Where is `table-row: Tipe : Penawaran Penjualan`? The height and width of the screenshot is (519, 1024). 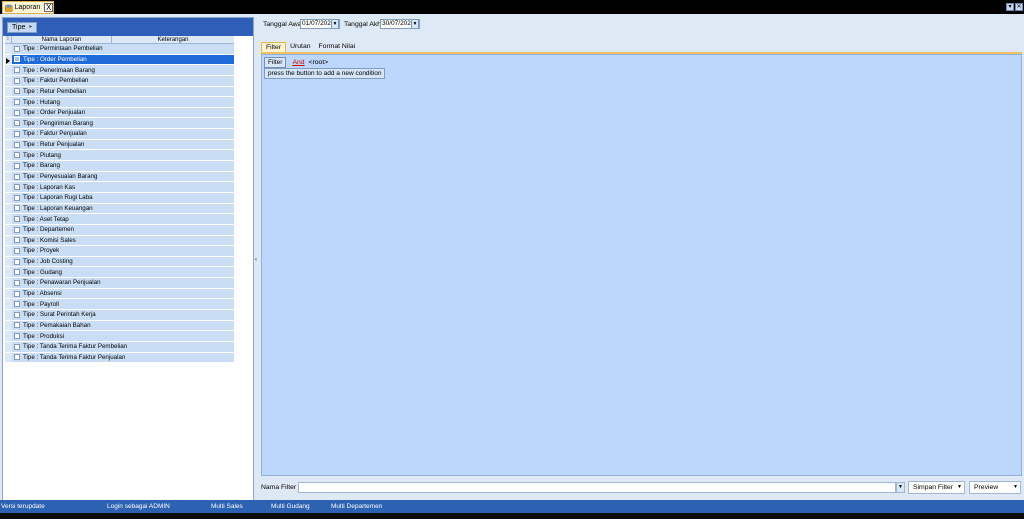
table-row: Tipe : Penawaran Penjualan is located at coordinates (119, 283).